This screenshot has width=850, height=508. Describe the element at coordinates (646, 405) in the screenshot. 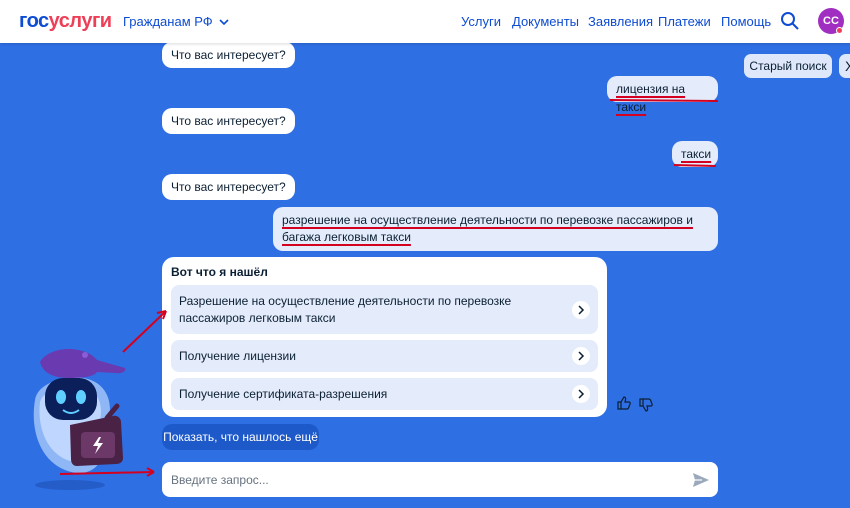

I see `thumbs-down-icon` at that location.